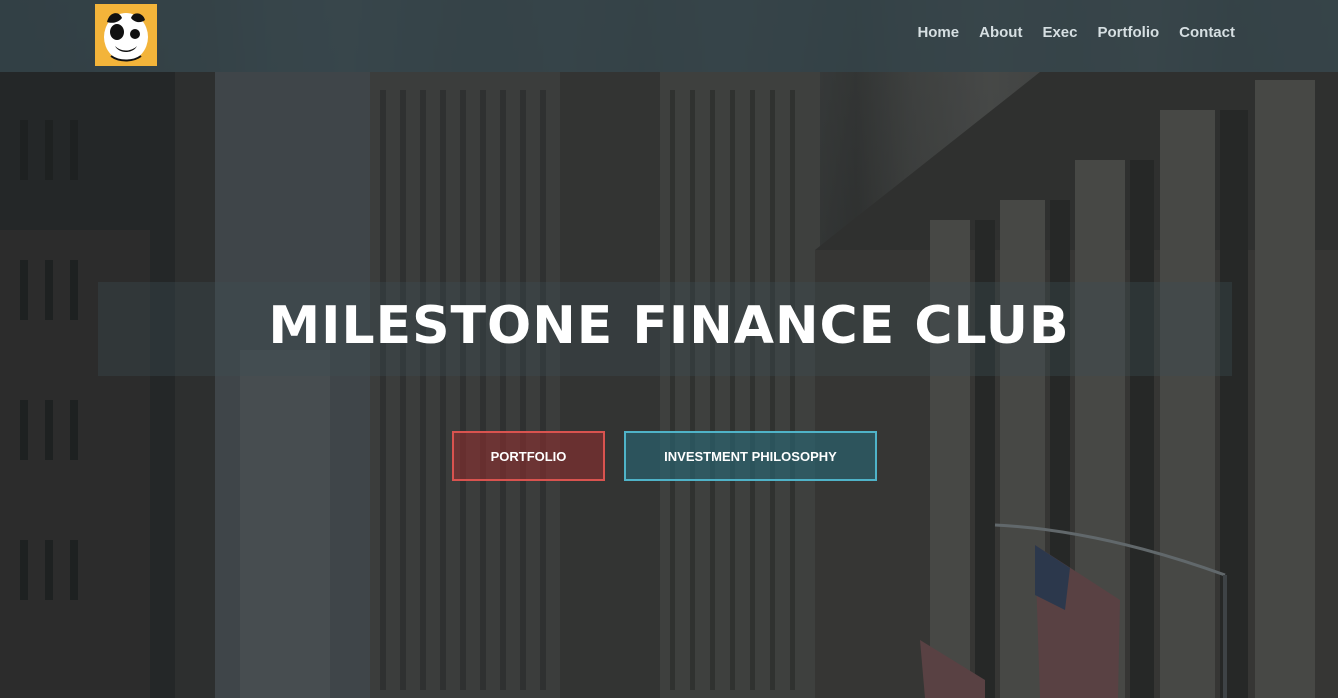 The height and width of the screenshot is (698, 1338). Describe the element at coordinates (669, 36) in the screenshot. I see `navbar: Home About Exec Portfolio Contact` at that location.